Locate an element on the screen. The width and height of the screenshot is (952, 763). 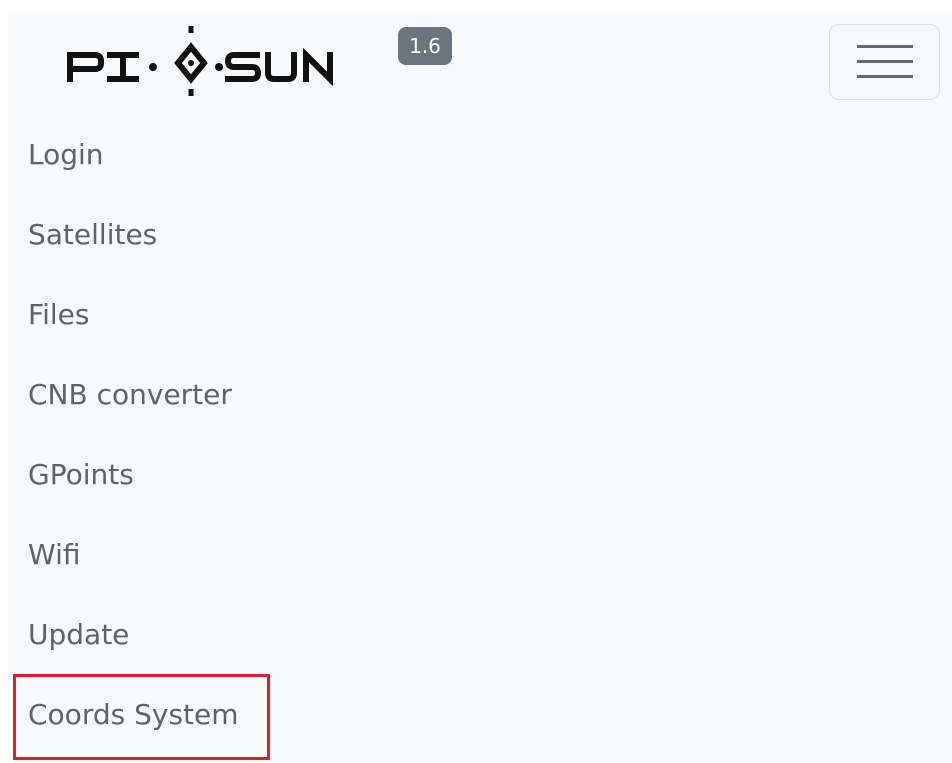
nav-link-satellites: Satellites is located at coordinates (92, 235).